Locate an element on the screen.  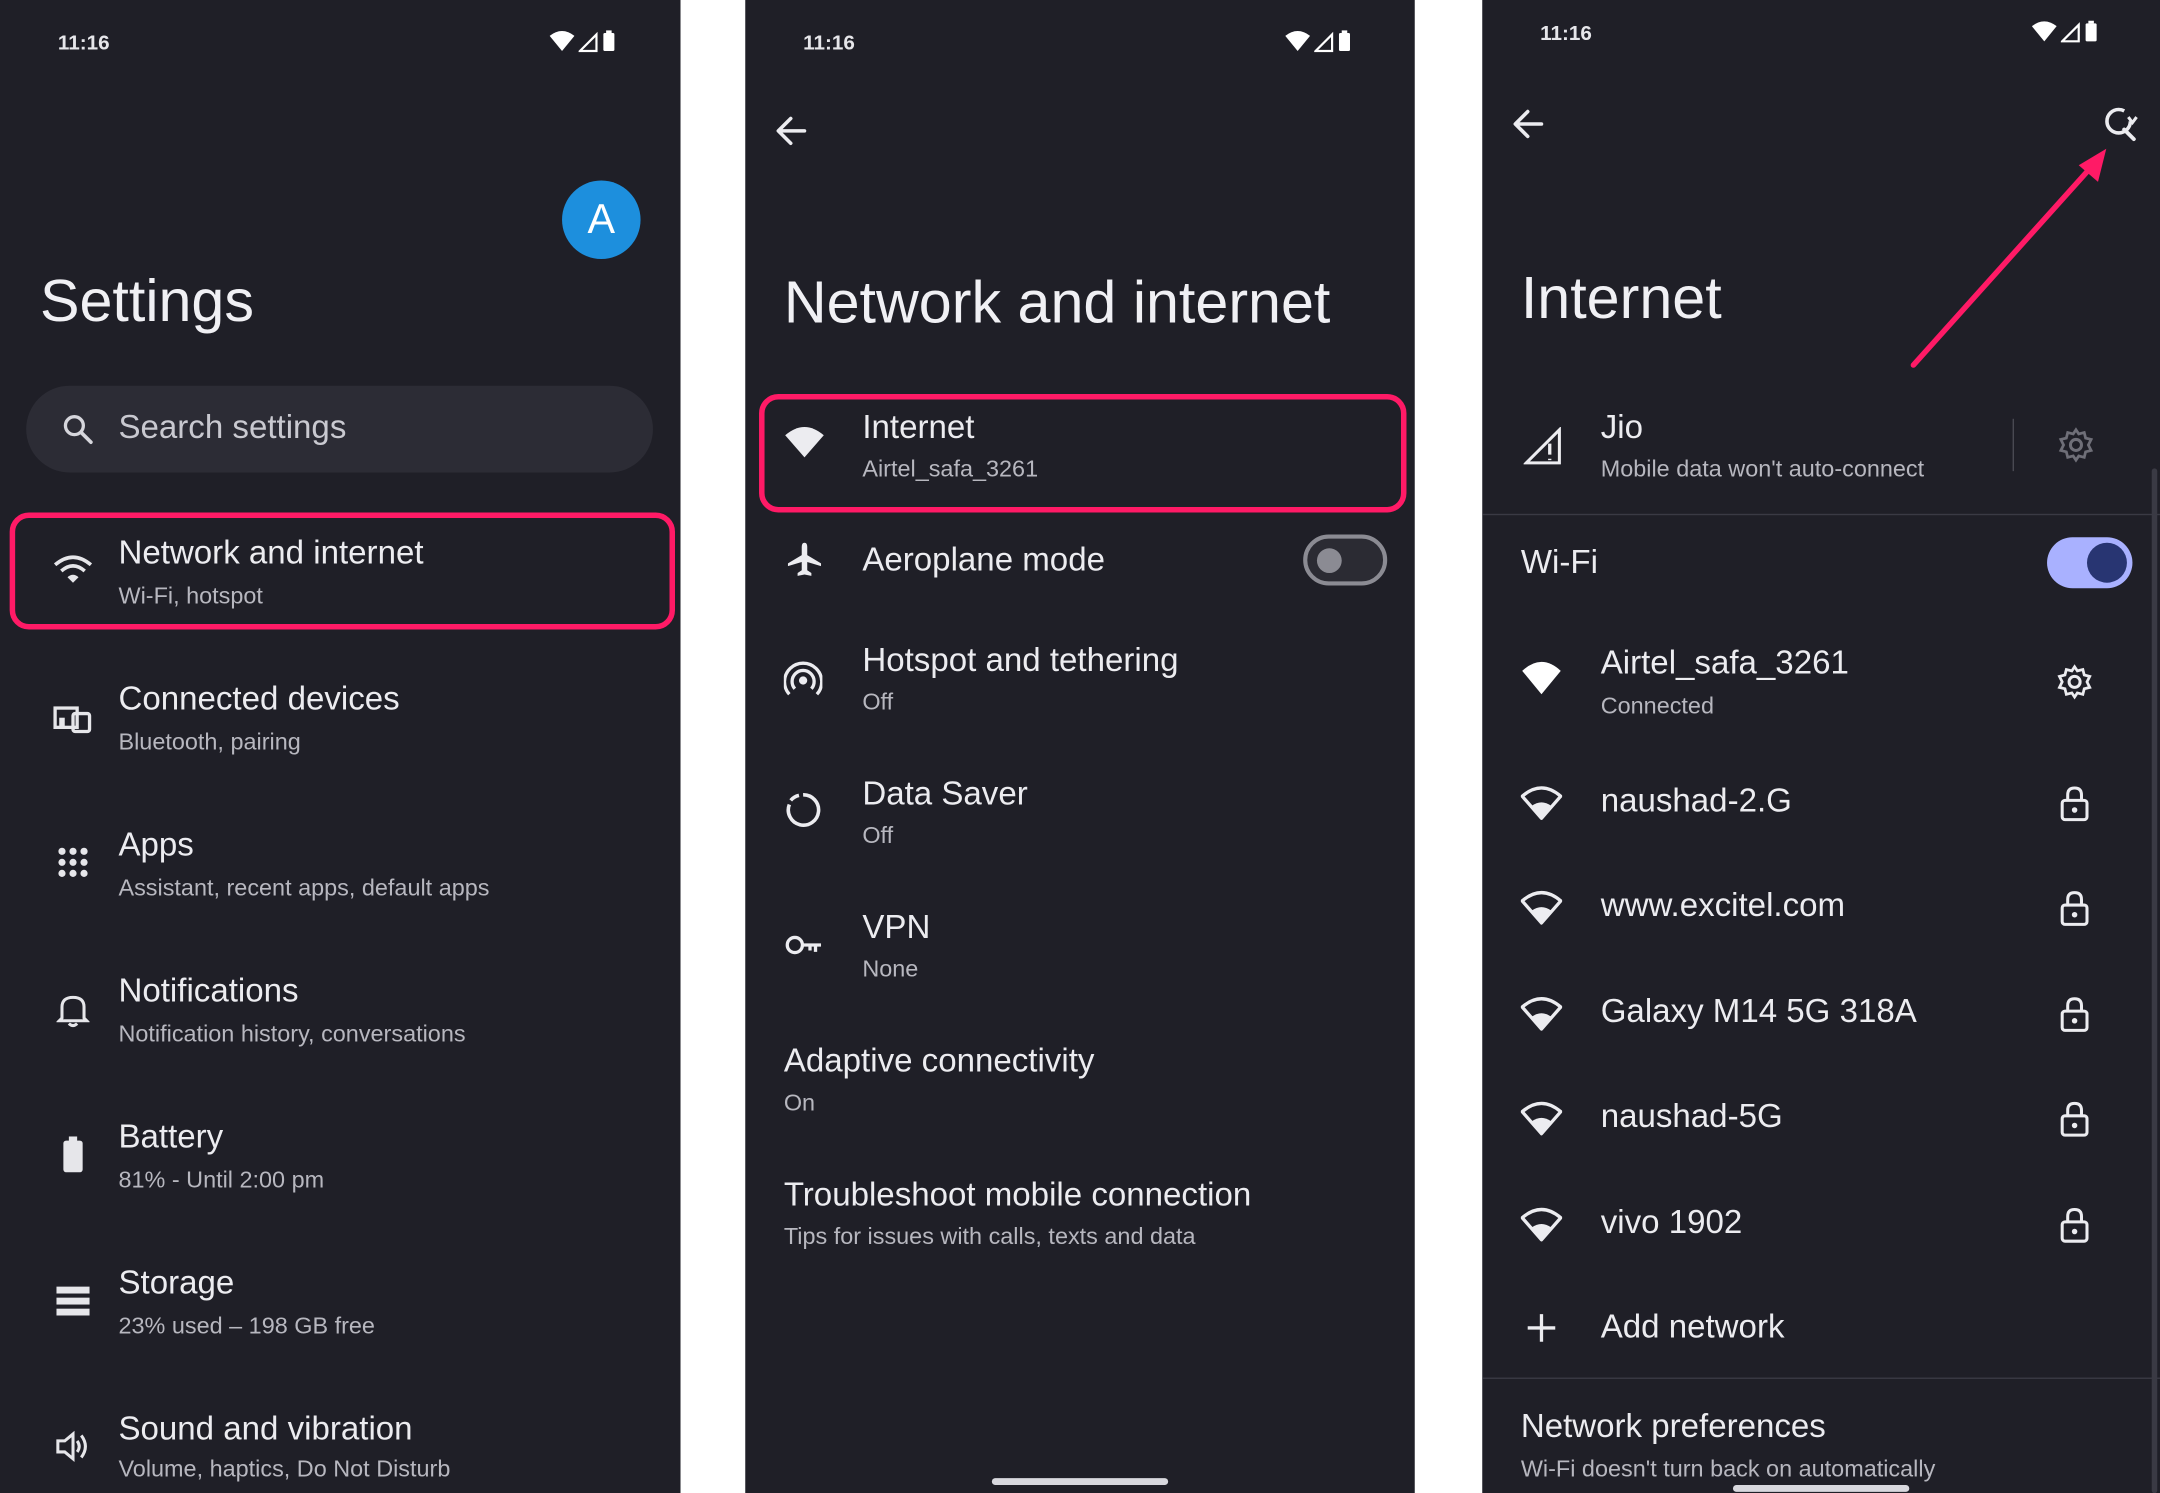
mobile-network-row: Jio Mobile data won't auto-connect is located at coordinates (1821, 447).